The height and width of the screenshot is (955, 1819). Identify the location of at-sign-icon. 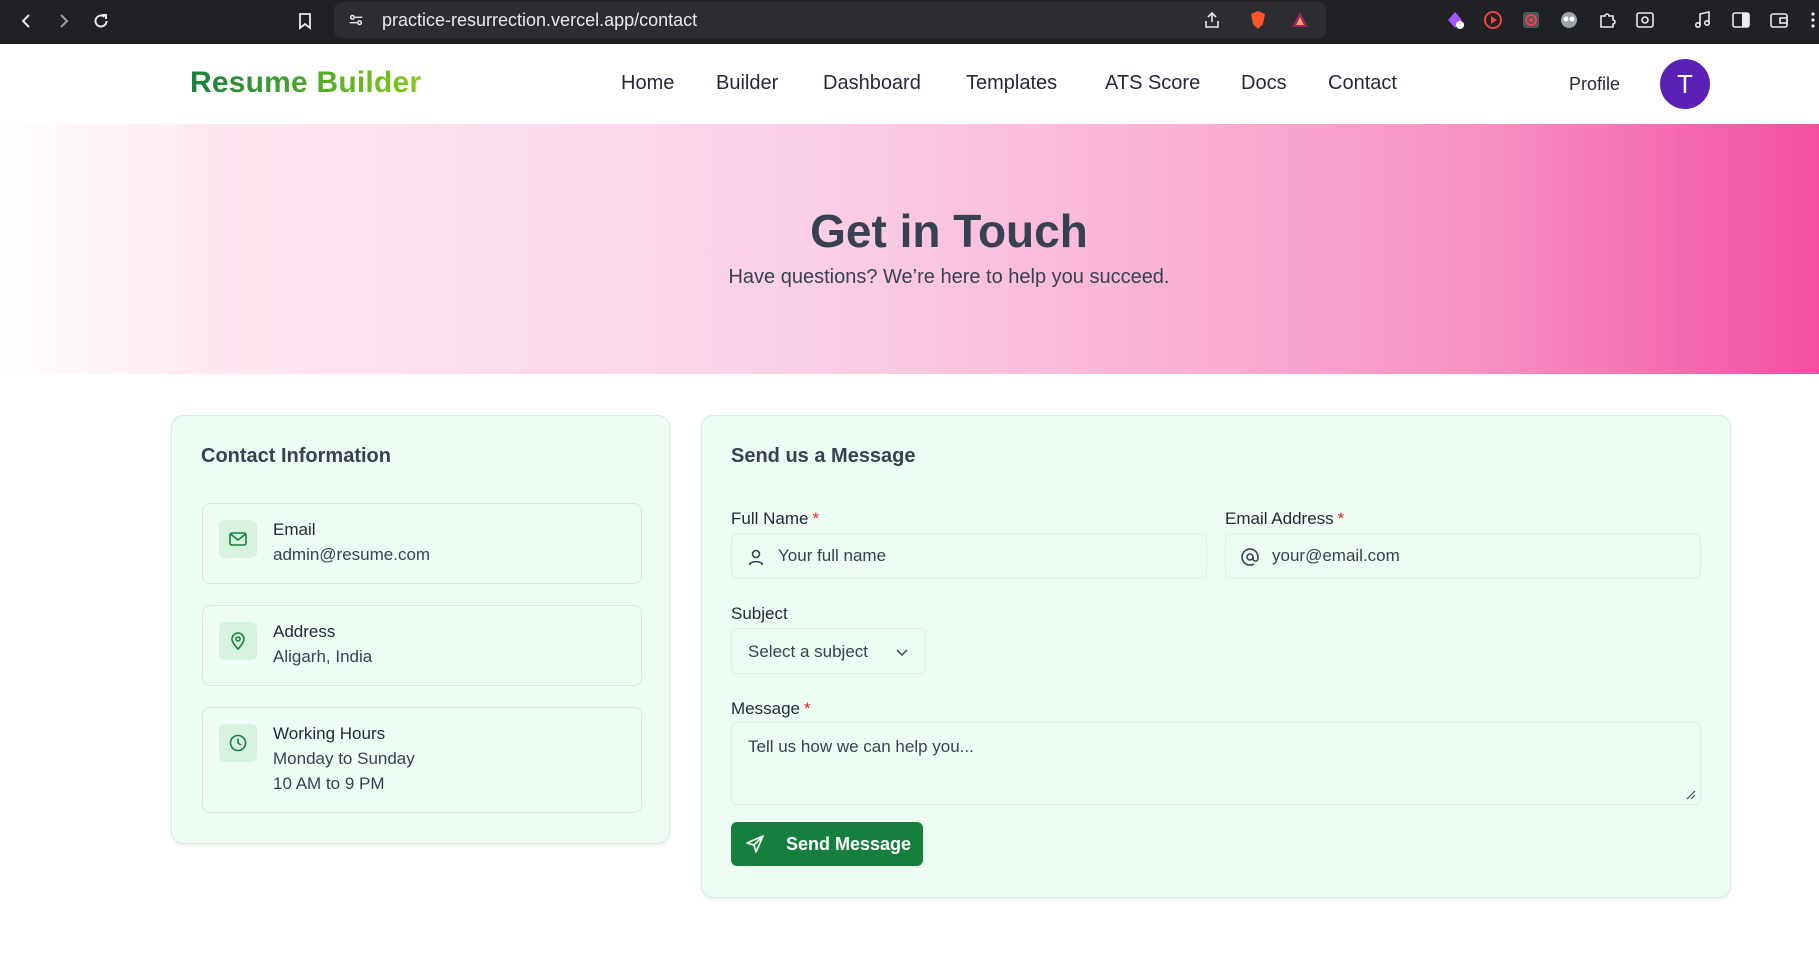
(1250, 557).